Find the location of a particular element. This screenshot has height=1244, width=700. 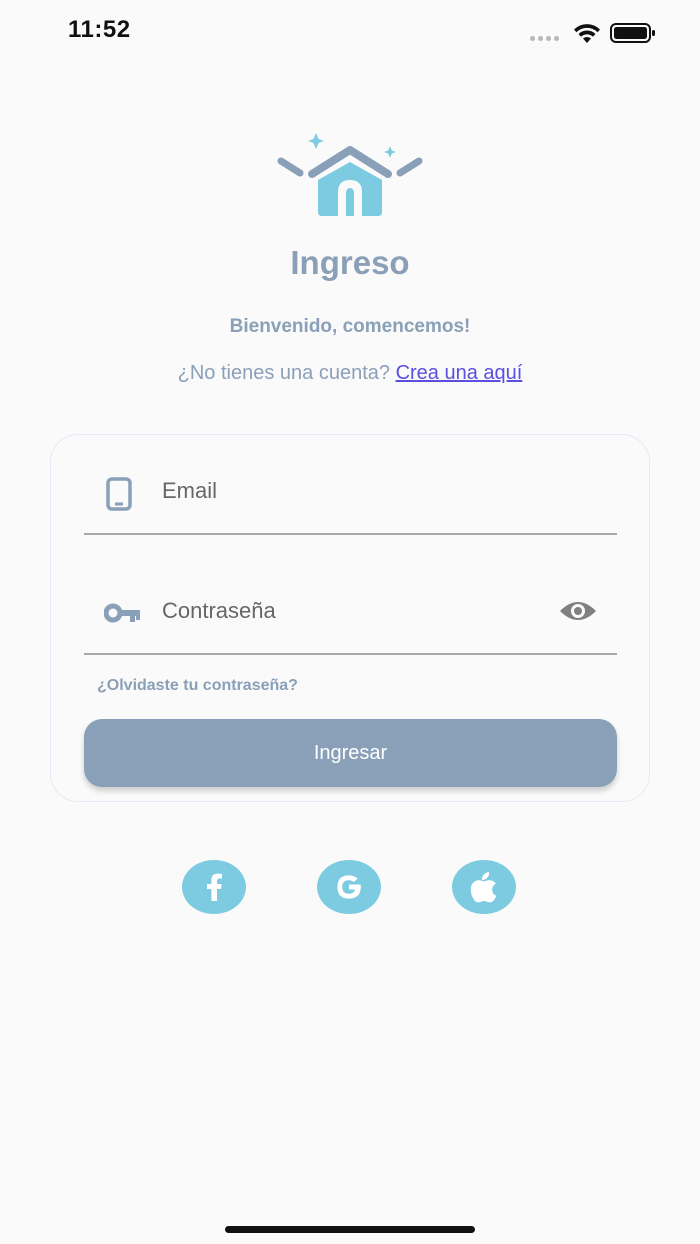

apple-icon is located at coordinates (483, 887).